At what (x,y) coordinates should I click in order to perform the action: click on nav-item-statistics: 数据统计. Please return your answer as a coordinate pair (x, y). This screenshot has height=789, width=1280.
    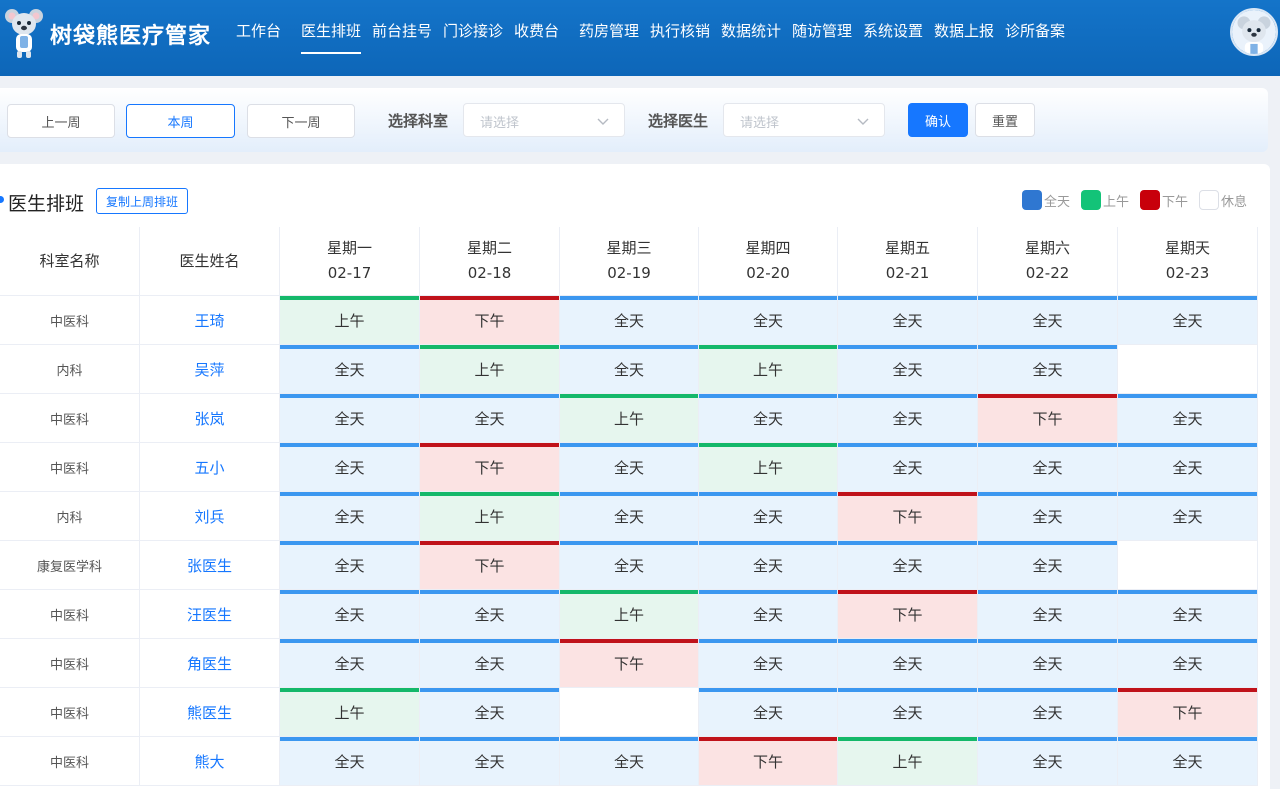
    Looking at the image, I should click on (751, 31).